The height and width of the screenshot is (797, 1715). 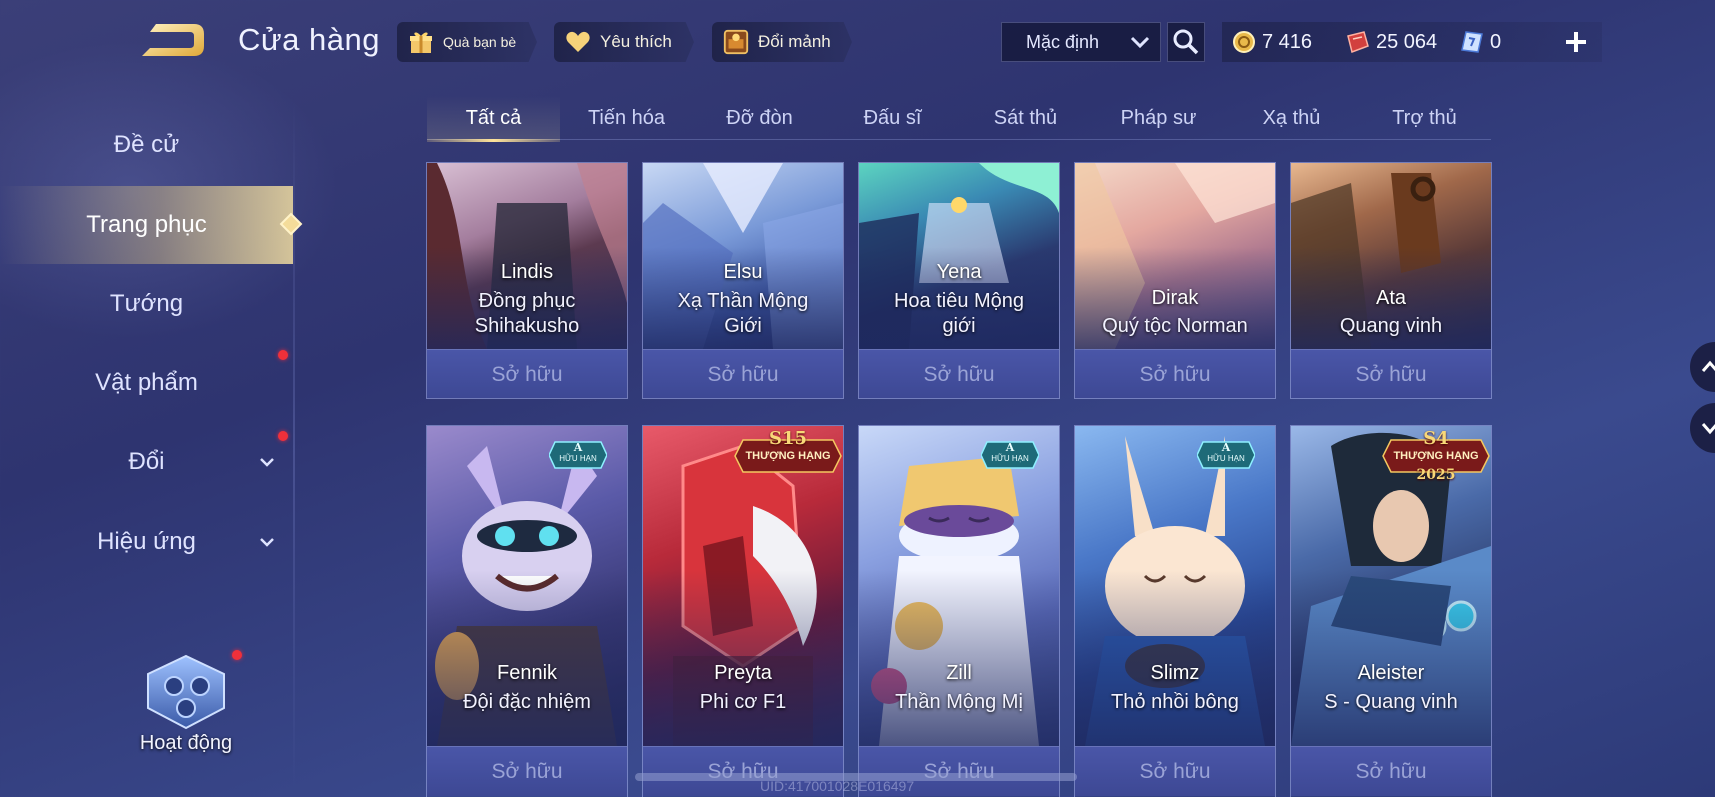 I want to click on favorites-label: Yêu thích, so click(x=636, y=41).